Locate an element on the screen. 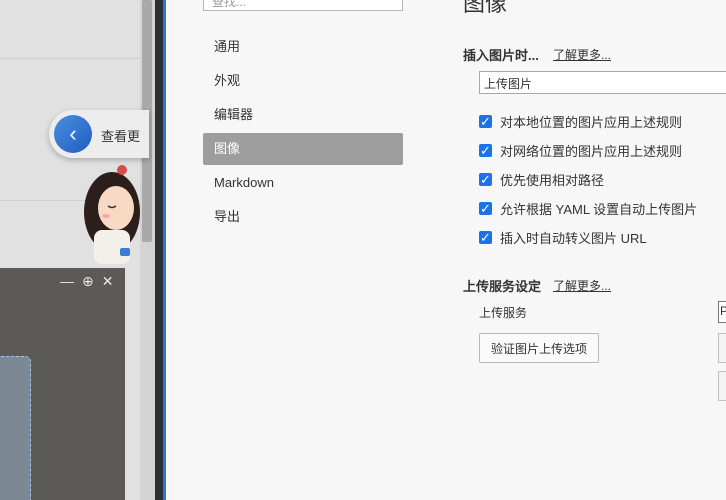 The height and width of the screenshot is (500, 726). checkbox-label: 对网络位置的图片应用上述规则 is located at coordinates (591, 151).